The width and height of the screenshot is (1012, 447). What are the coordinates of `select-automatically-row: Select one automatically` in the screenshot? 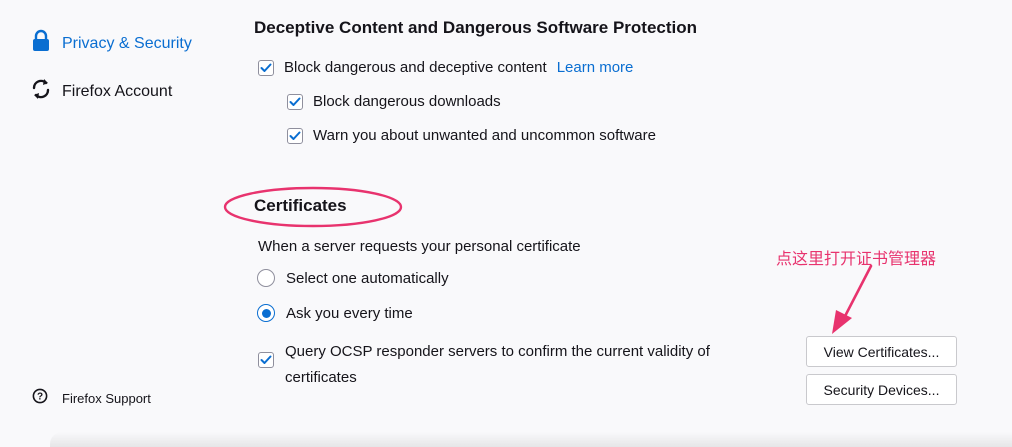 It's located at (353, 278).